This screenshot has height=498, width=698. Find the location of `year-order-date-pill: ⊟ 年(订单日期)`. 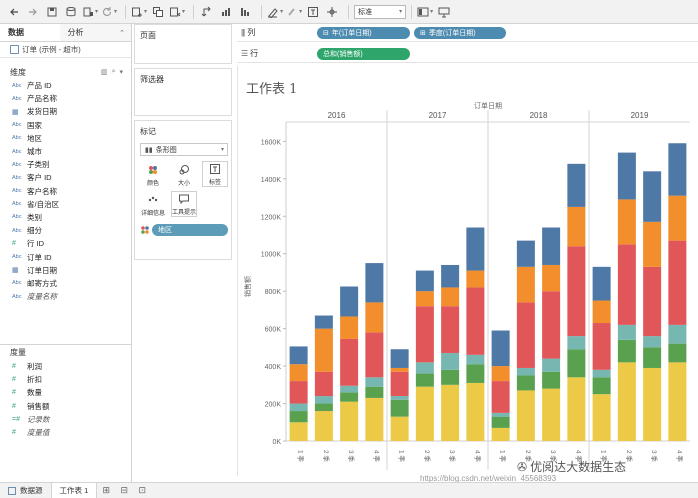

year-order-date-pill: ⊟ 年(订单日期) is located at coordinates (363, 32).